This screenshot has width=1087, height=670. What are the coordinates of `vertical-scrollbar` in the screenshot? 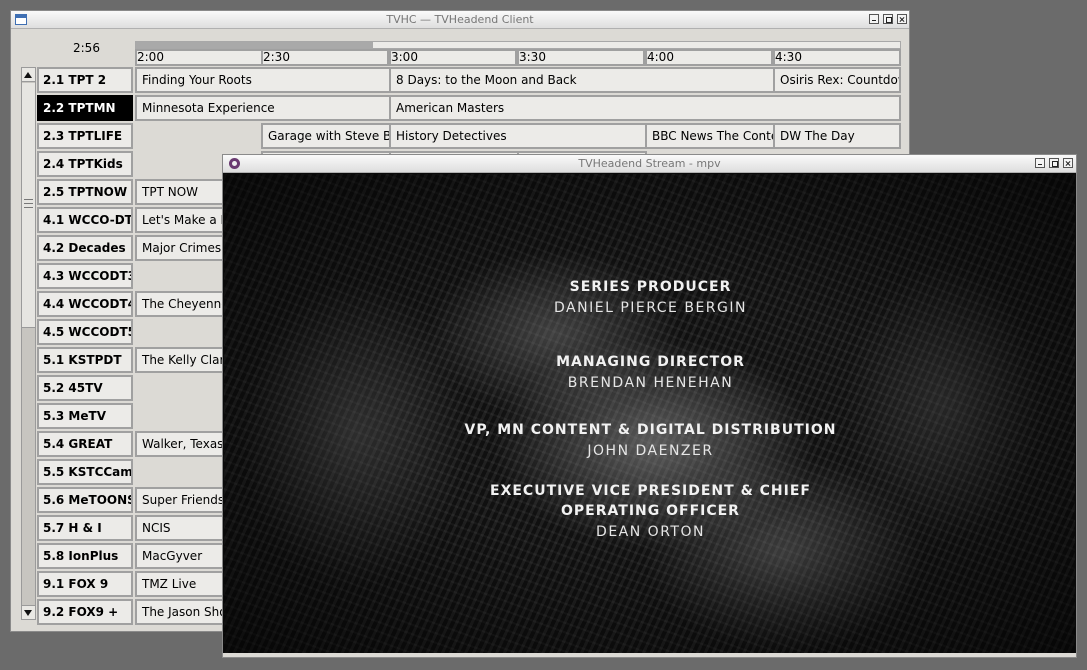 It's located at (28, 343).